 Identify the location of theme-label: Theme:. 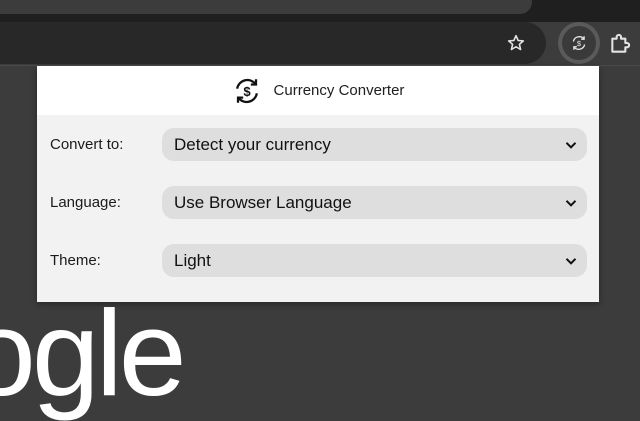
(75, 260).